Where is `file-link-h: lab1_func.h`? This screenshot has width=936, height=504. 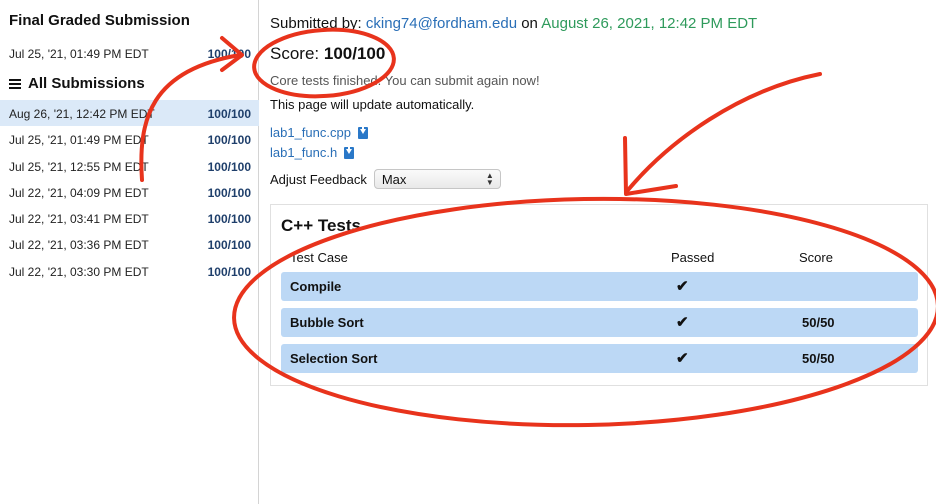
file-link-h: lab1_func.h is located at coordinates (312, 152).